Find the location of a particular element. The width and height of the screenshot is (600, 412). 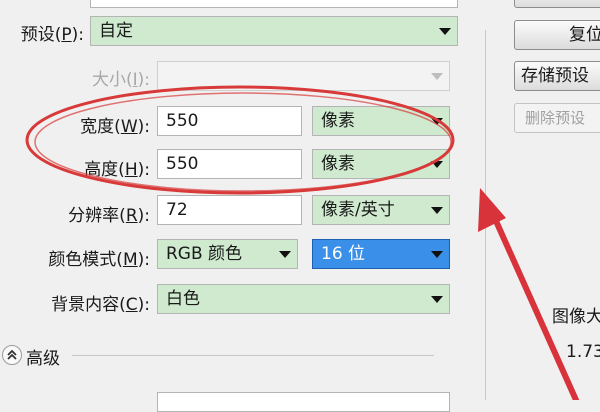

width-unit-select: 像素 is located at coordinates (381, 121).